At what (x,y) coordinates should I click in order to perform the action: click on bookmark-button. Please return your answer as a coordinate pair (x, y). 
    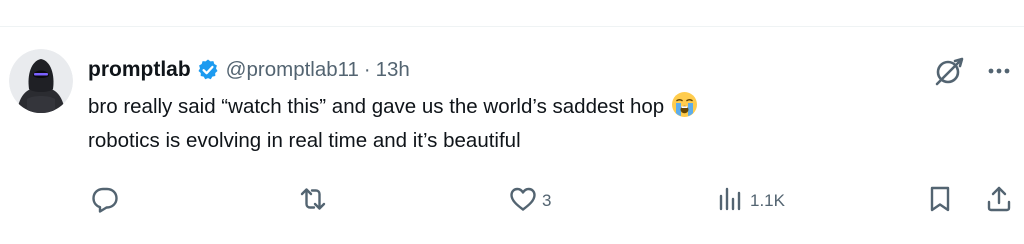
    Looking at the image, I should click on (940, 201).